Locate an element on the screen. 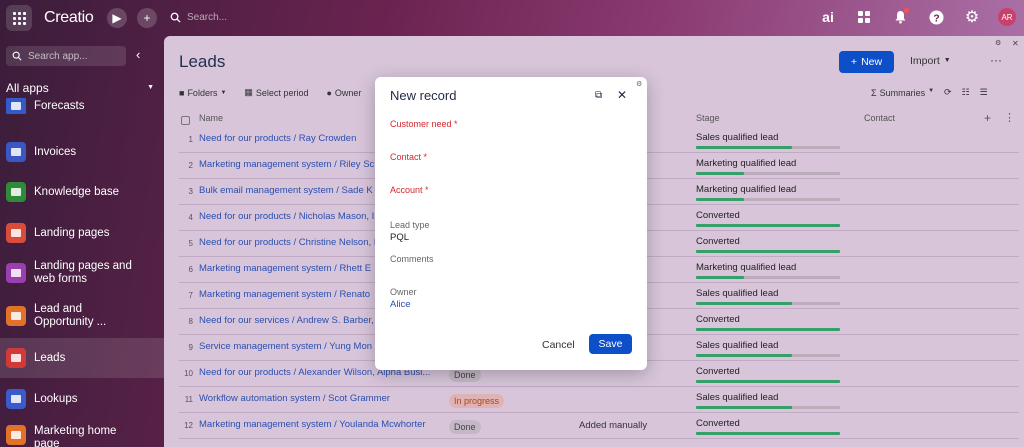 The height and width of the screenshot is (447, 1024). apps-menu-button is located at coordinates (19, 18).